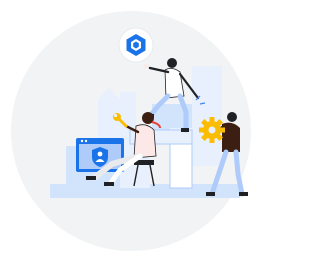  What do you see at coordinates (212, 130) in the screenshot?
I see `gear-icon` at bounding box center [212, 130].